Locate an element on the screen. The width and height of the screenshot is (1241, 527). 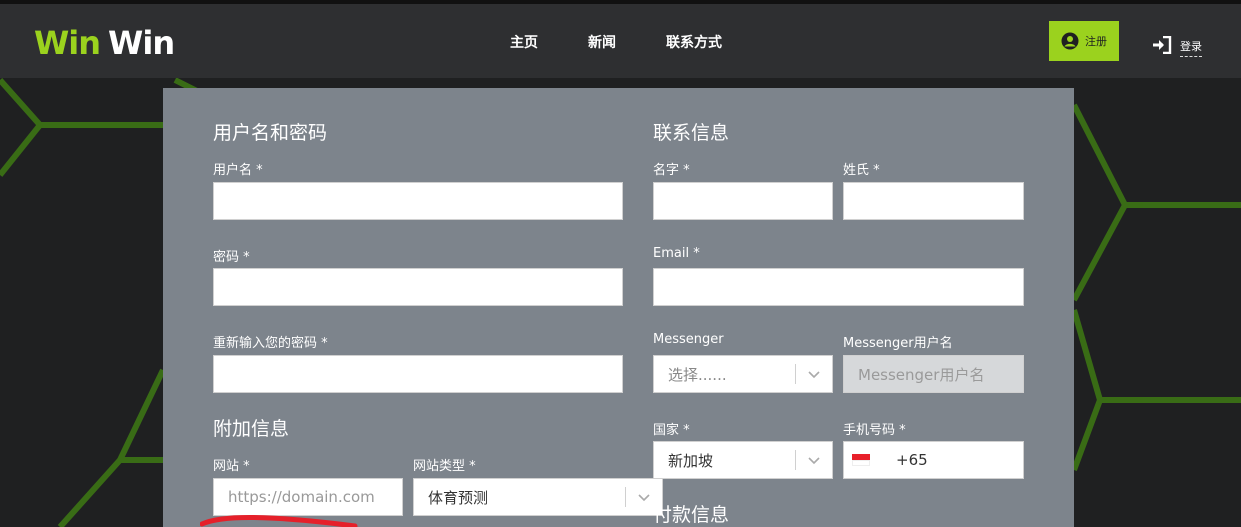
site-type-value: 体育预测 is located at coordinates (458, 497).